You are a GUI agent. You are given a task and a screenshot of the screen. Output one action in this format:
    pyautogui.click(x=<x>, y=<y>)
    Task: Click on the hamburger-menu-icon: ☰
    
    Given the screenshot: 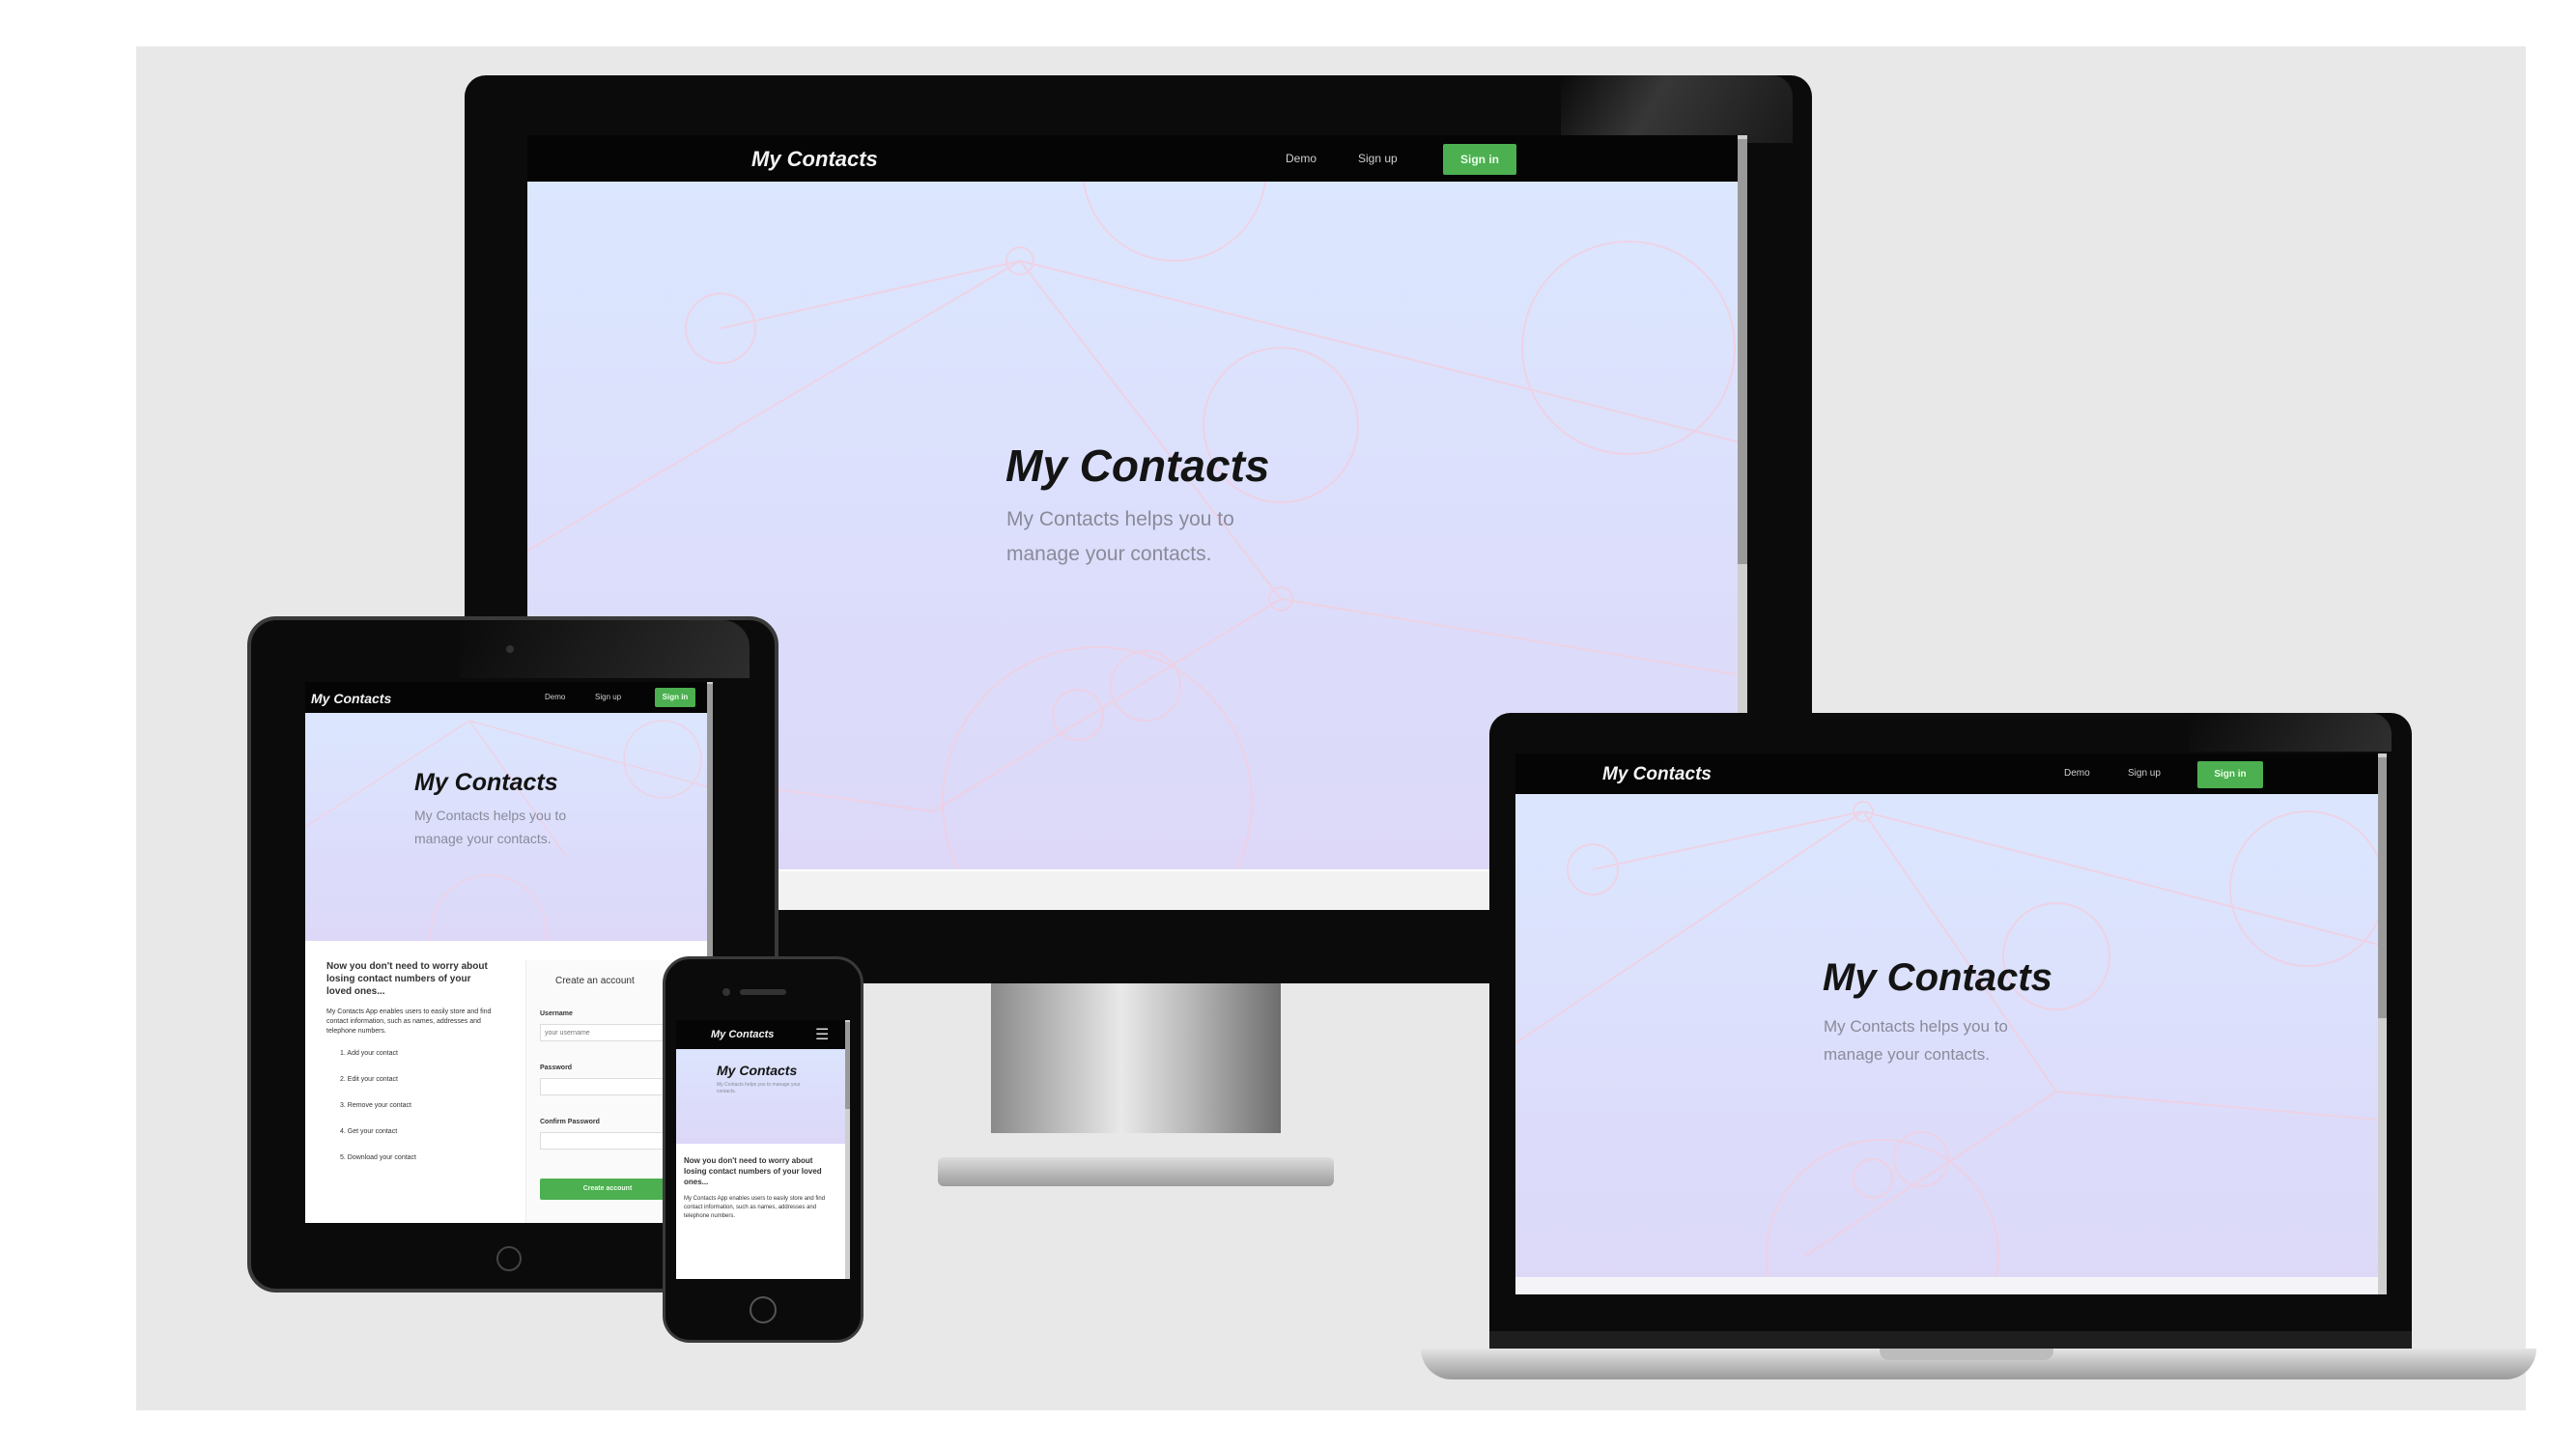 What is the action you would take?
    pyautogui.click(x=822, y=1034)
    